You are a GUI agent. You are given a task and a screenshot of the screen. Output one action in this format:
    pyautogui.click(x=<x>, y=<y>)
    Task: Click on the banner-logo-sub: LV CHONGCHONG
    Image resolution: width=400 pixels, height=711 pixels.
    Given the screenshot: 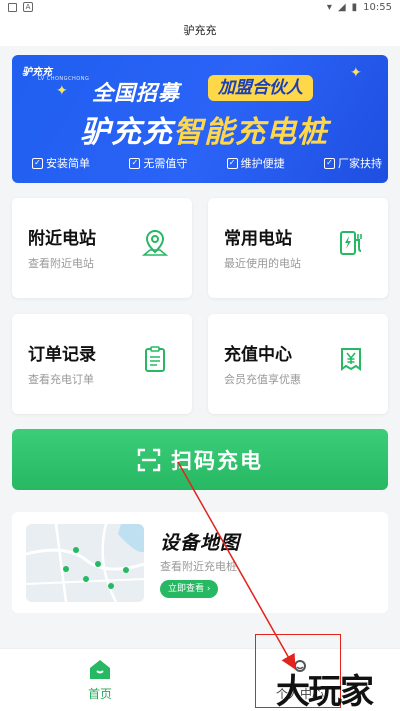 What is the action you would take?
    pyautogui.click(x=64, y=79)
    